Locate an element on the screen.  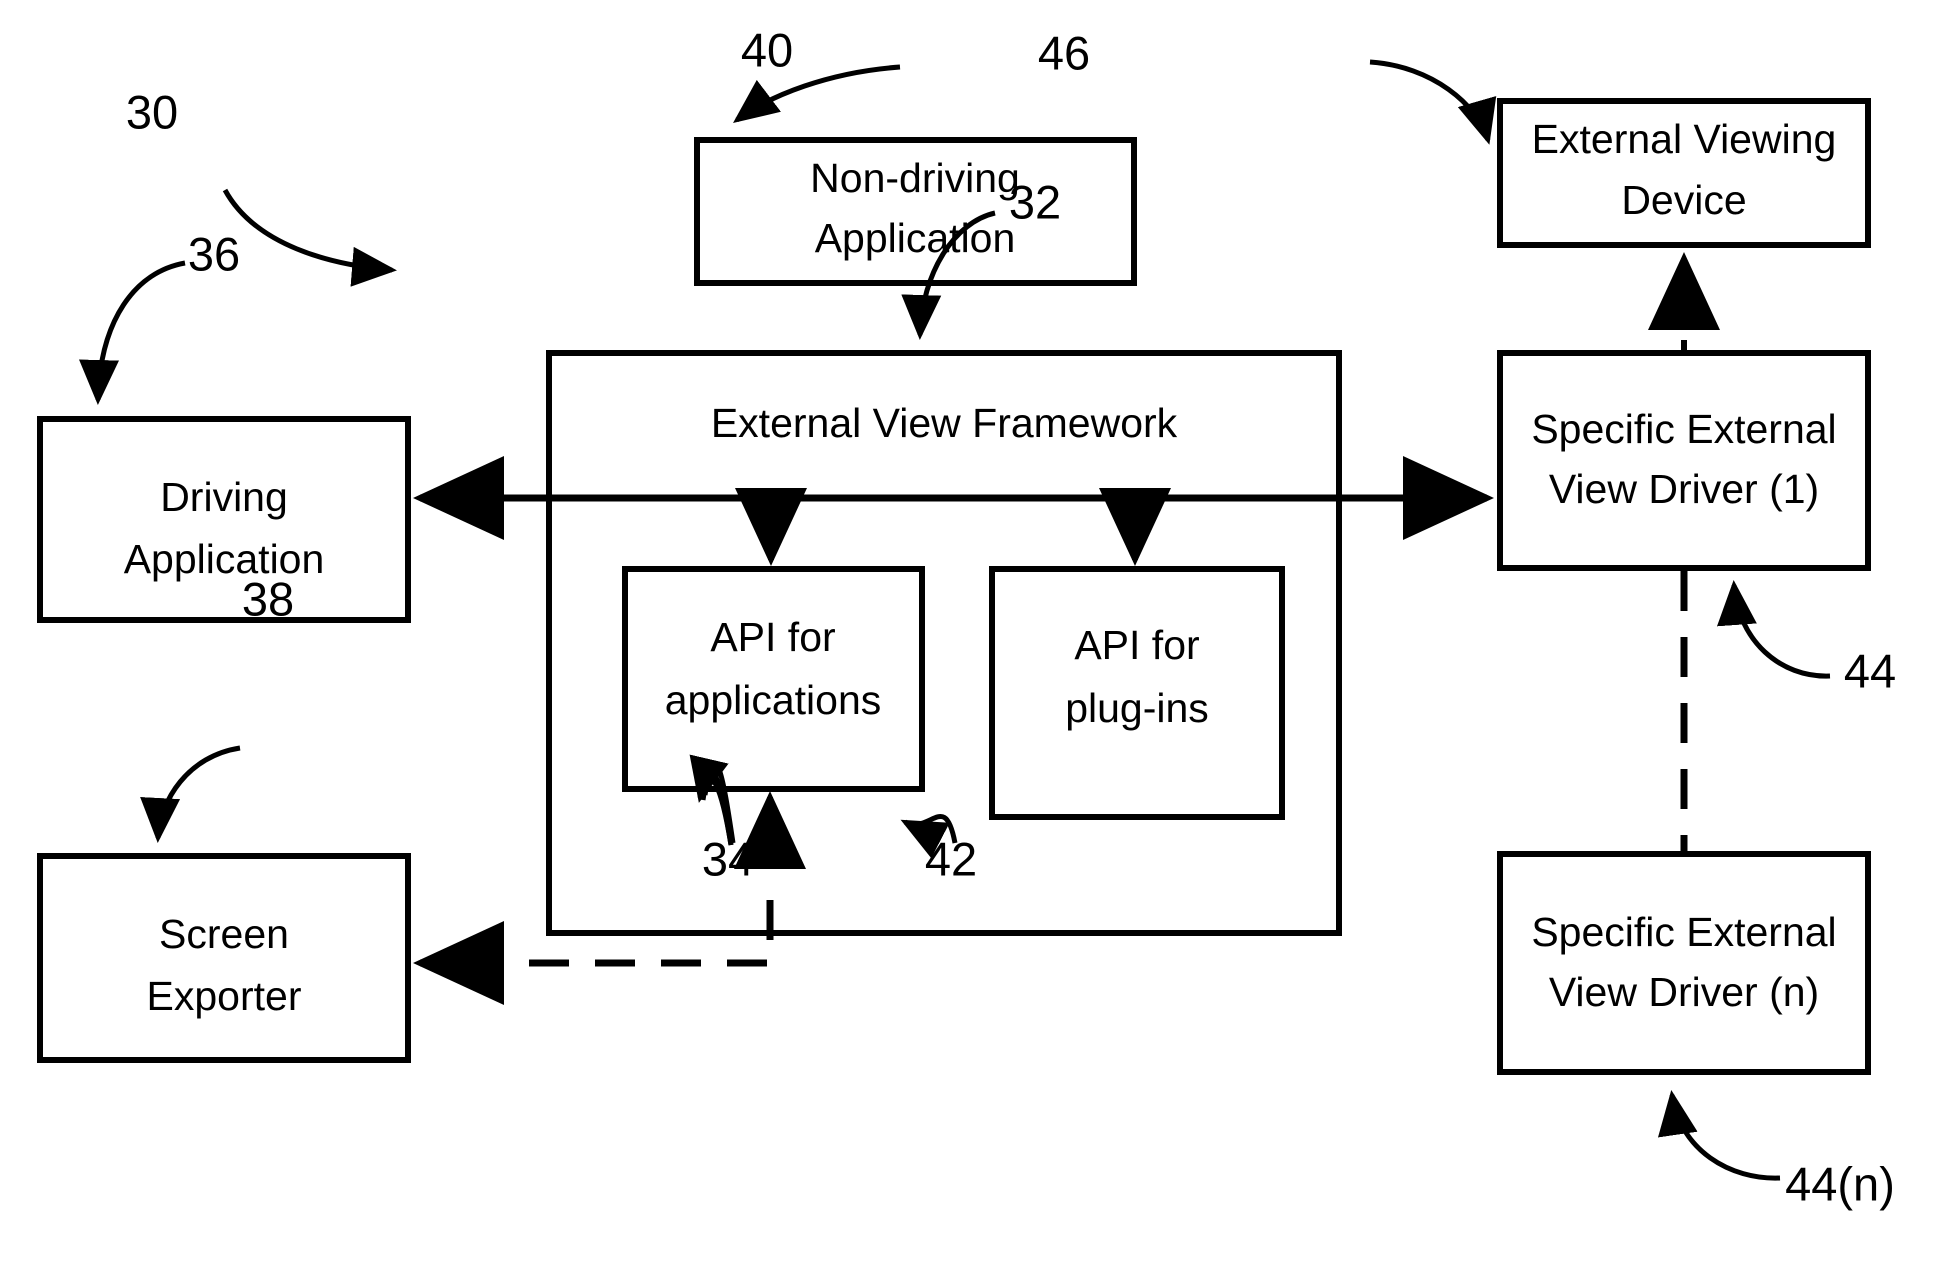
reference-numeral-34: 34 is located at coordinates (728, 858).